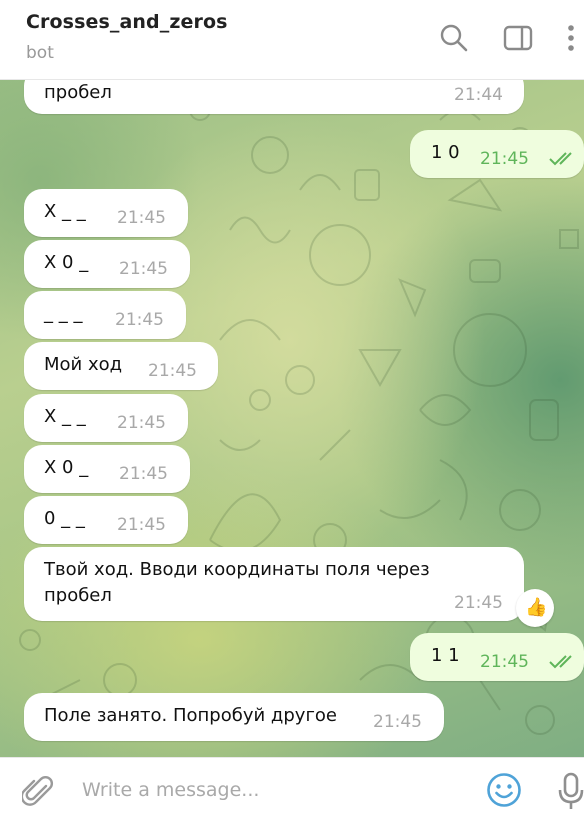 This screenshot has width=584, height=820. Describe the element at coordinates (454, 38) in the screenshot. I see `search-icon` at that location.